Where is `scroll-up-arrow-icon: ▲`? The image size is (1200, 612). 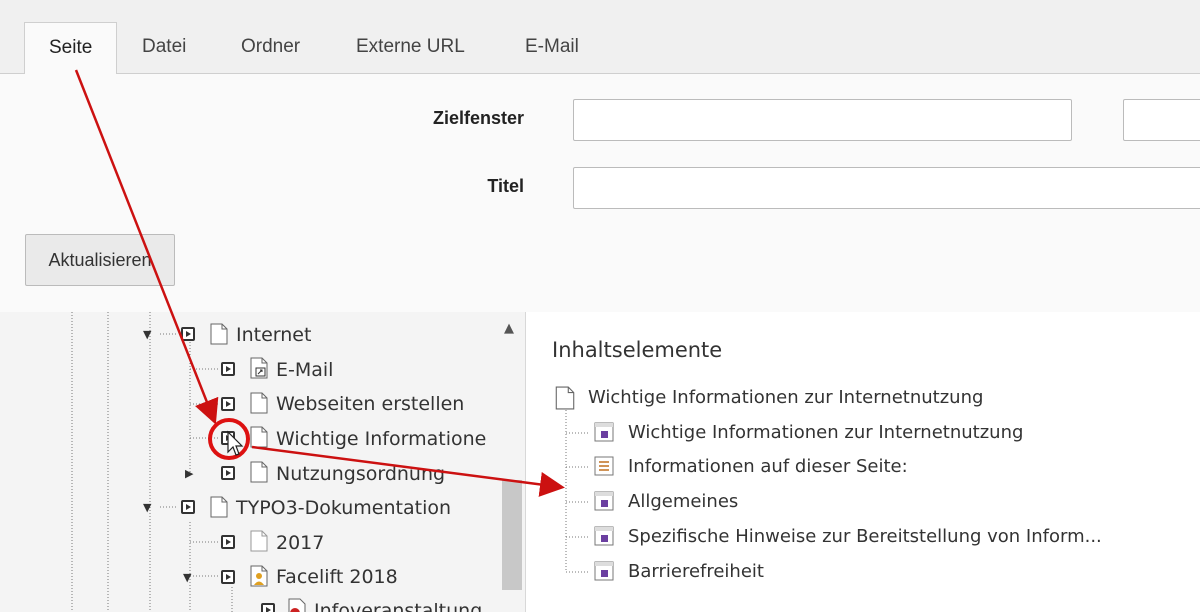 scroll-up-arrow-icon: ▲ is located at coordinates (509, 328).